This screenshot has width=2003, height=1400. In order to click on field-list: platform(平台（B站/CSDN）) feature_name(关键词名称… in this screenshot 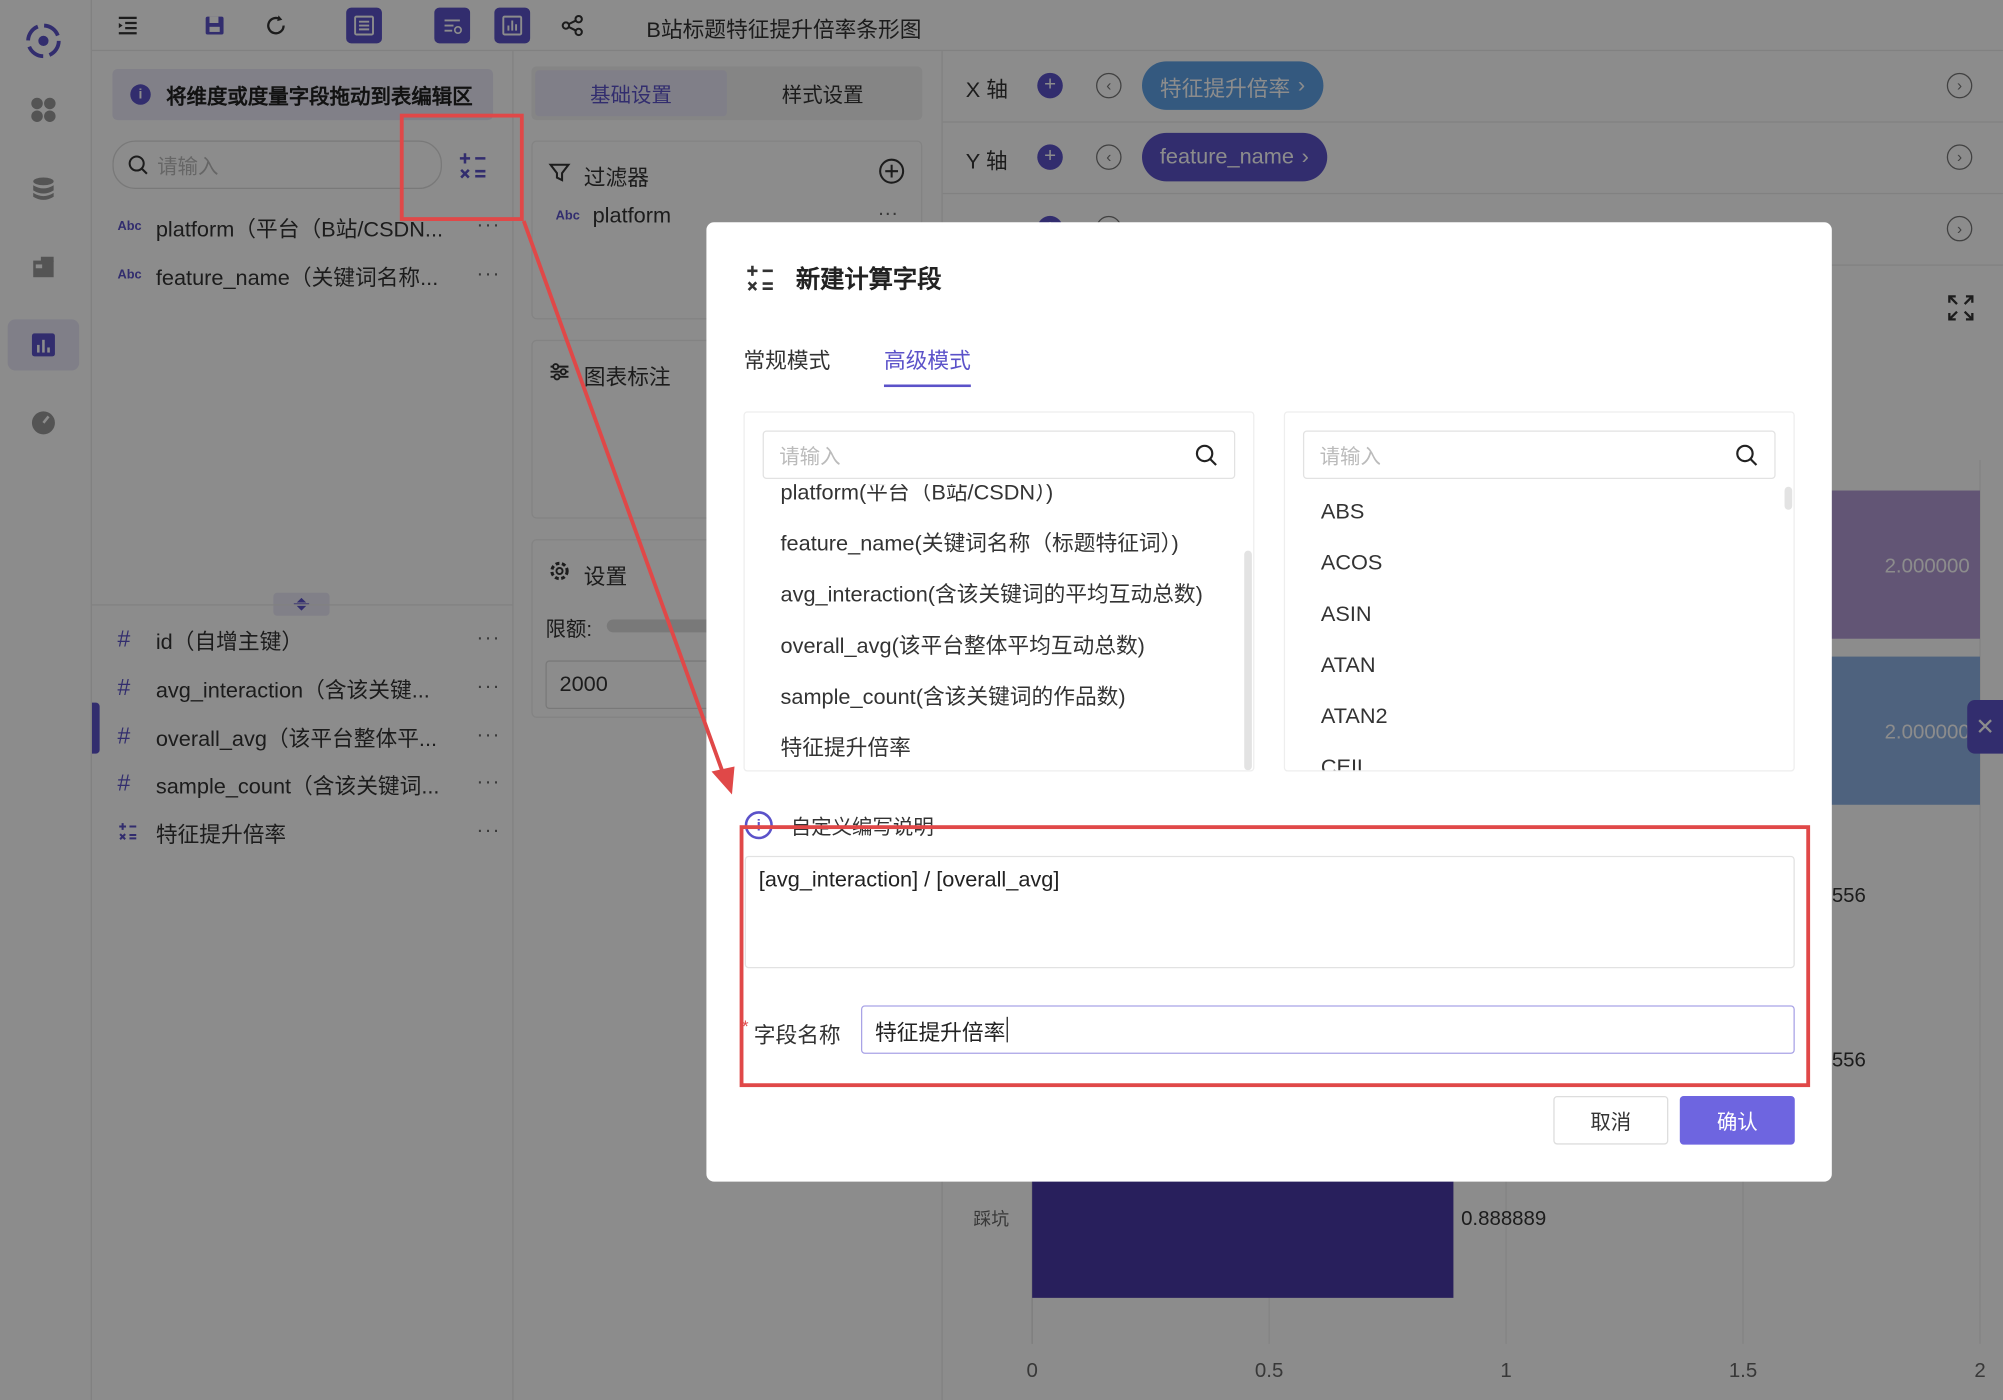, I will do `click(999, 627)`.